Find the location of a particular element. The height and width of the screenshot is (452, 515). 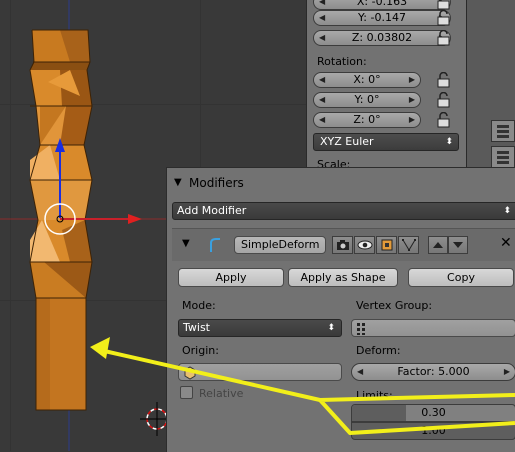

factor-value: Factor: 5.000 is located at coordinates (433, 371).